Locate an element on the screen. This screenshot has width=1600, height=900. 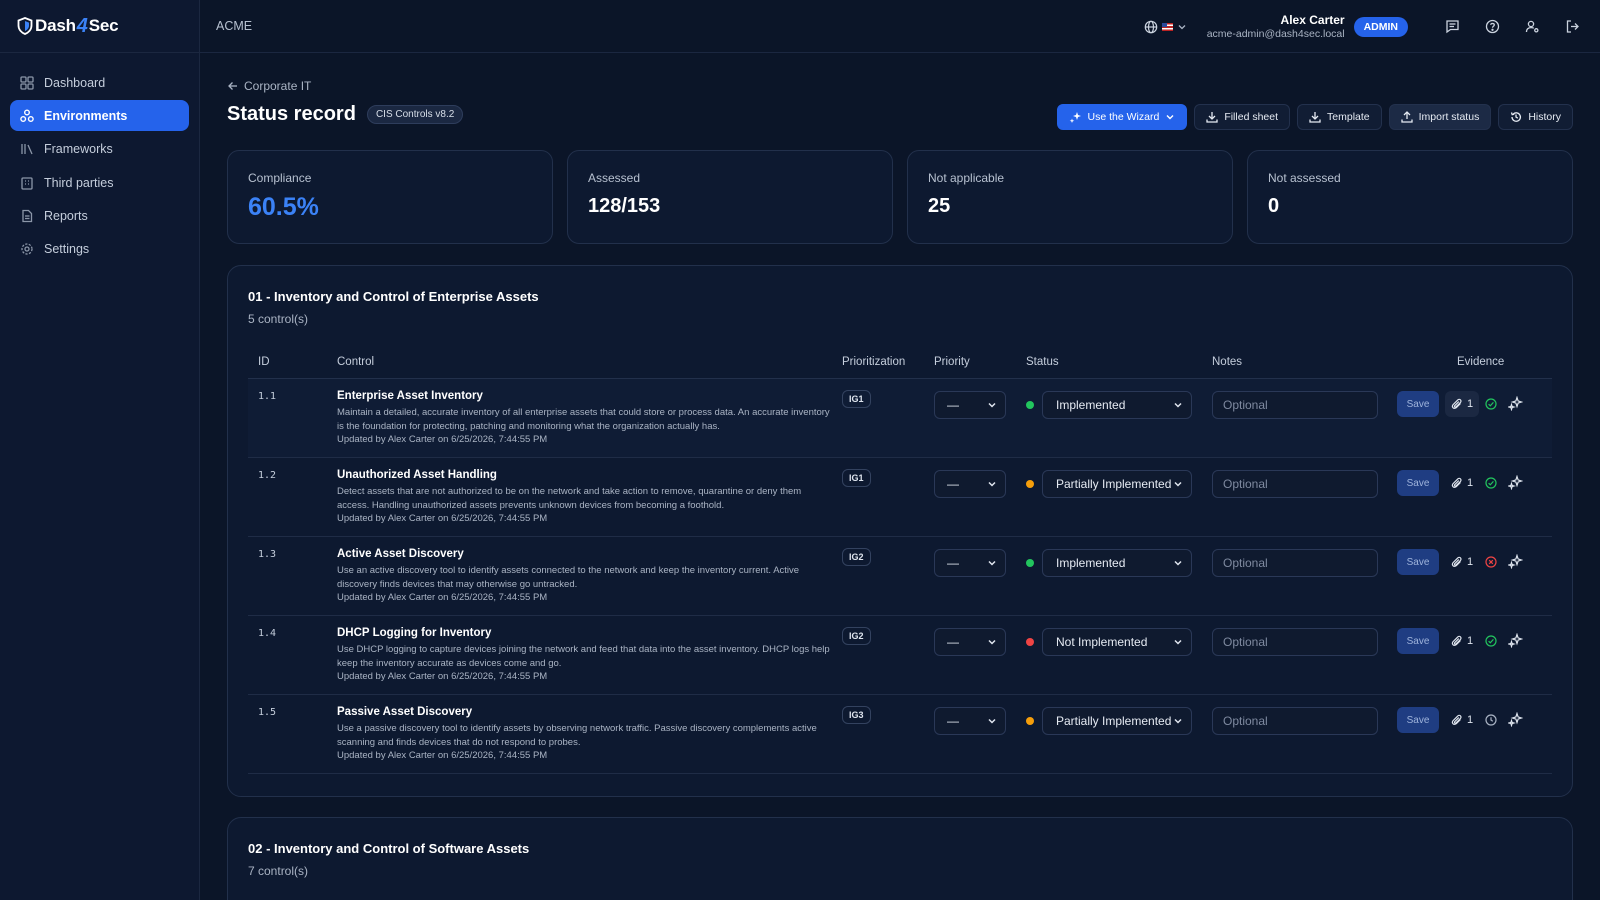
control-id: 1.2 is located at coordinates (267, 475).